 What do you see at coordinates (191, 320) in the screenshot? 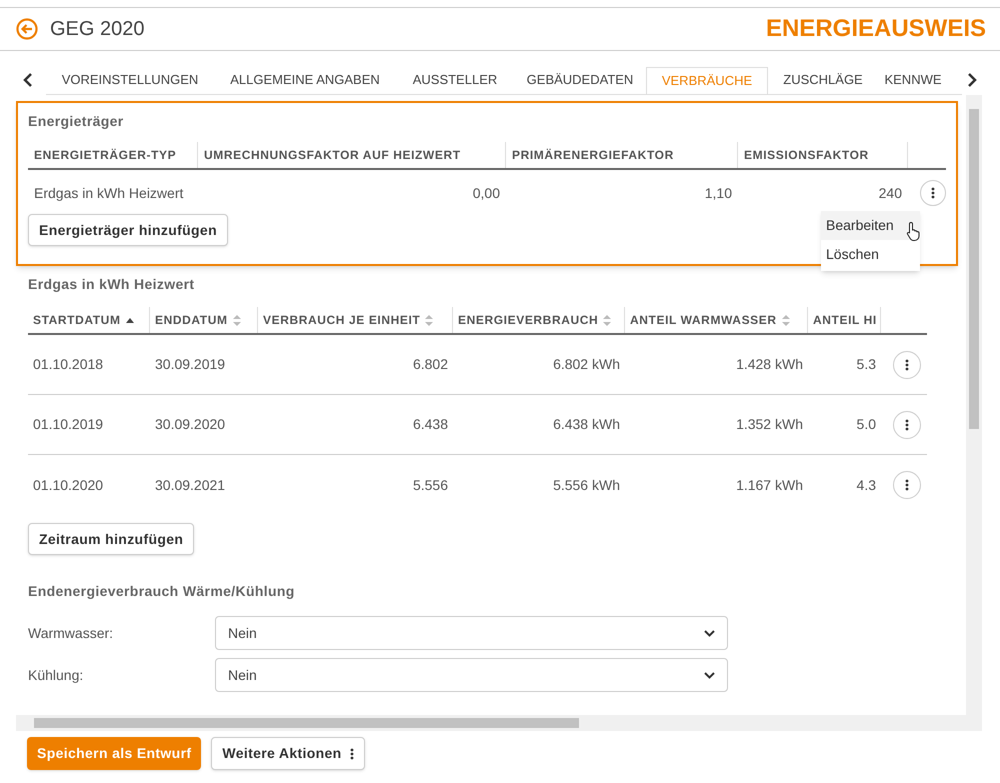
I see `column-header: ENDDATUM` at bounding box center [191, 320].